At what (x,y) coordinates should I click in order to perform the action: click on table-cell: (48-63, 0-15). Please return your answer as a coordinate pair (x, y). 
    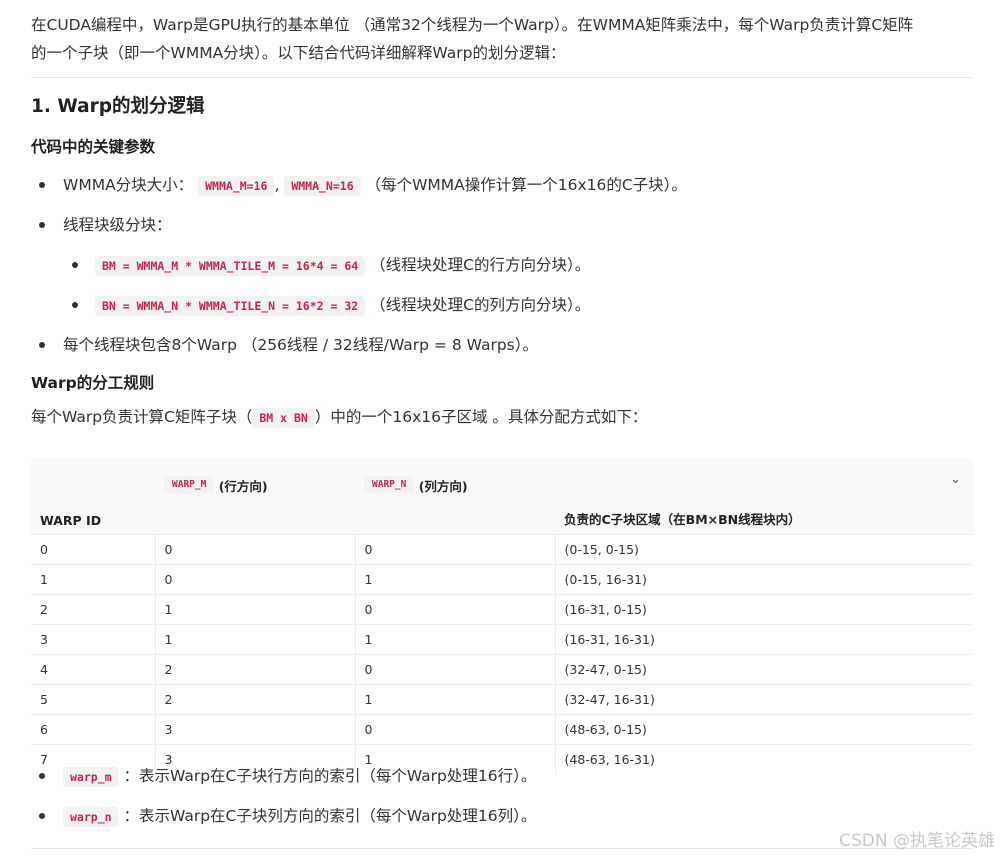
    Looking at the image, I should click on (764, 729).